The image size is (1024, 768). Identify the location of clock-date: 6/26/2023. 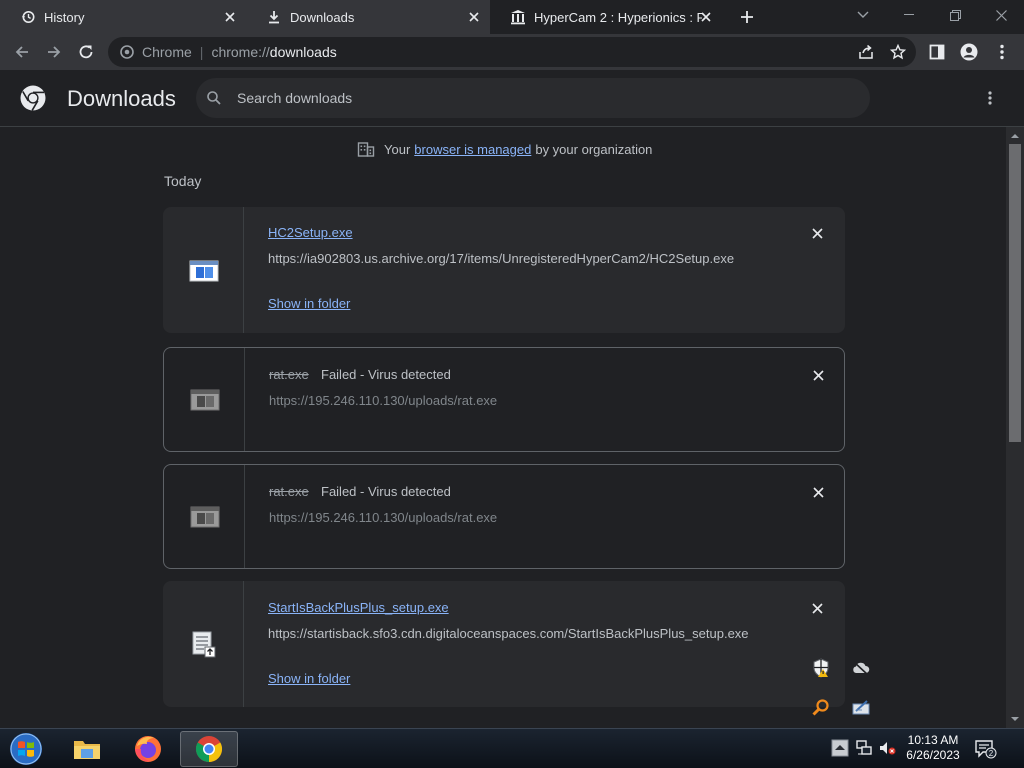
(933, 755).